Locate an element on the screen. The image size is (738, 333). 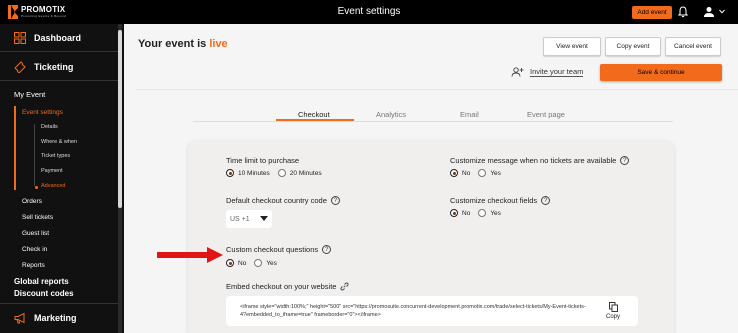
radio-custom-questions-no is located at coordinates (230, 263).